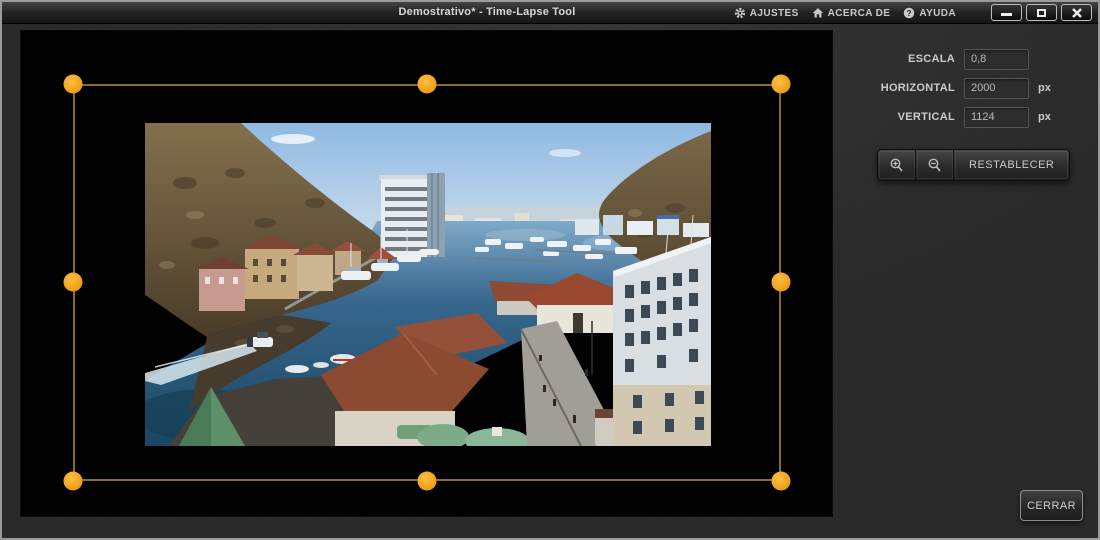 The image size is (1100, 540). I want to click on horizontal-unit: px, so click(1044, 88).